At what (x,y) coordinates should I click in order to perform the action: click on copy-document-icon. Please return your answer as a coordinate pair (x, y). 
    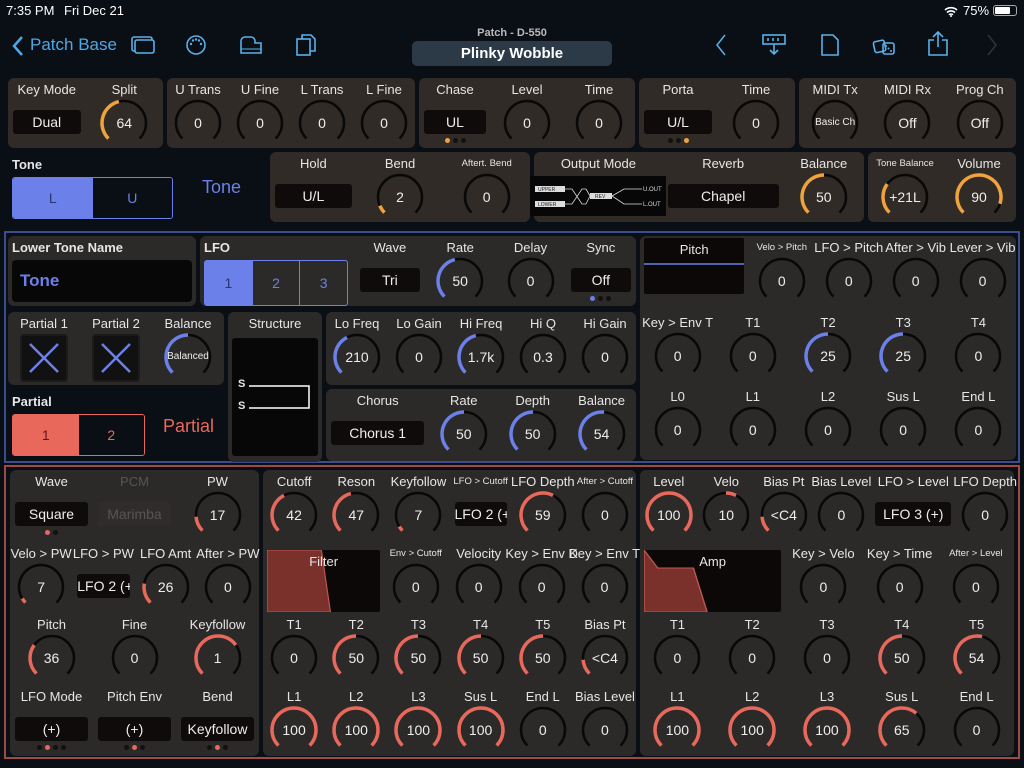
    Looking at the image, I should click on (306, 45).